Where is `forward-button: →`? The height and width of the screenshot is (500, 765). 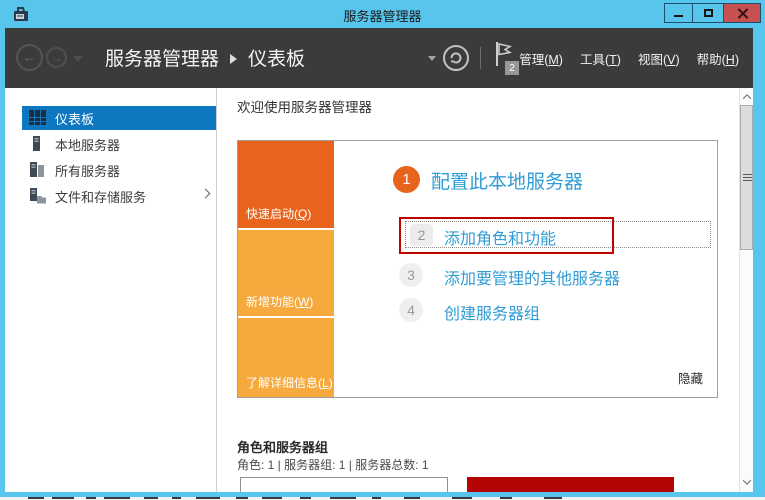 forward-button: → is located at coordinates (56, 57).